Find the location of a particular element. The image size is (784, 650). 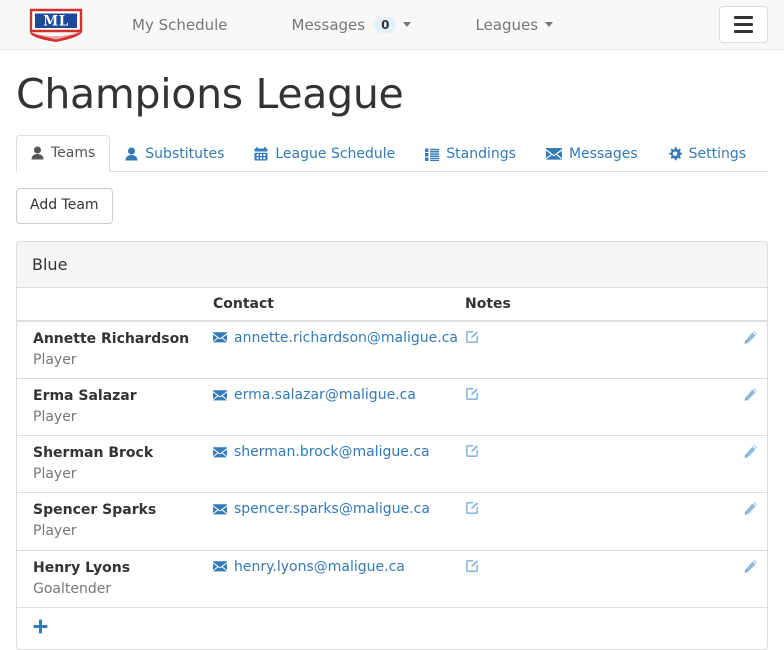

nav-link-messages: Messages 0 is located at coordinates (352, 25).